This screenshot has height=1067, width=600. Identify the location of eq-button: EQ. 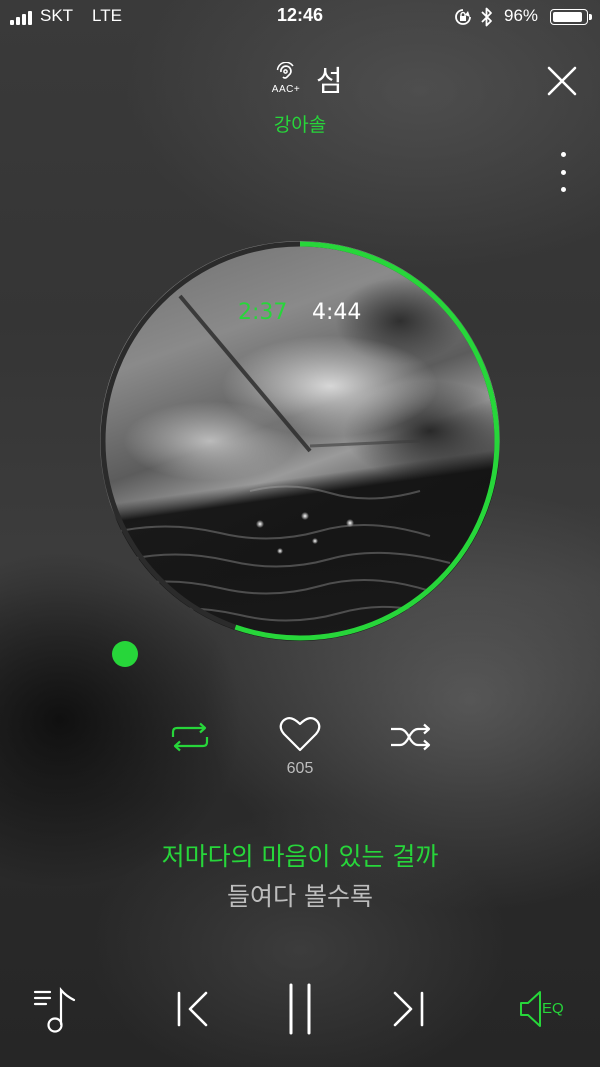
(545, 1009).